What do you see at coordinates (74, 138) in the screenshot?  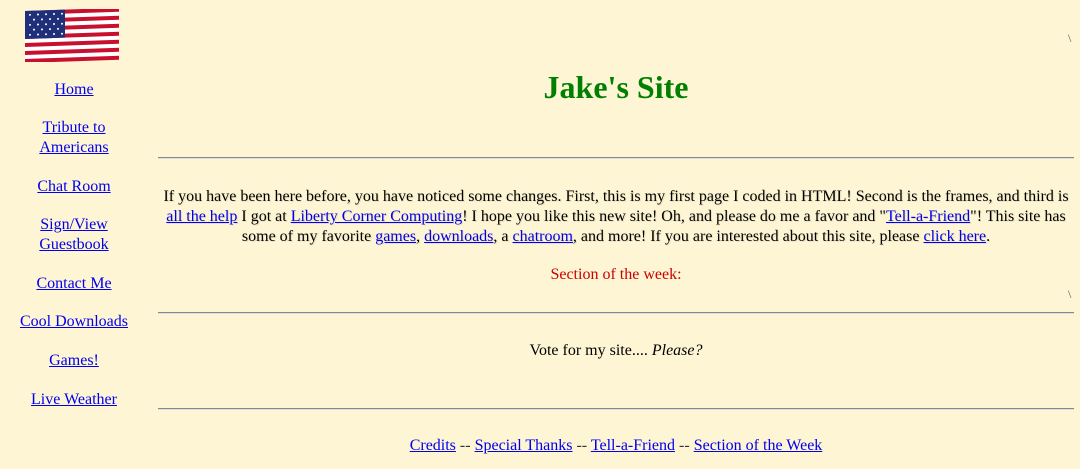 I see `nav-link-tribute: Tribute to Americans` at bounding box center [74, 138].